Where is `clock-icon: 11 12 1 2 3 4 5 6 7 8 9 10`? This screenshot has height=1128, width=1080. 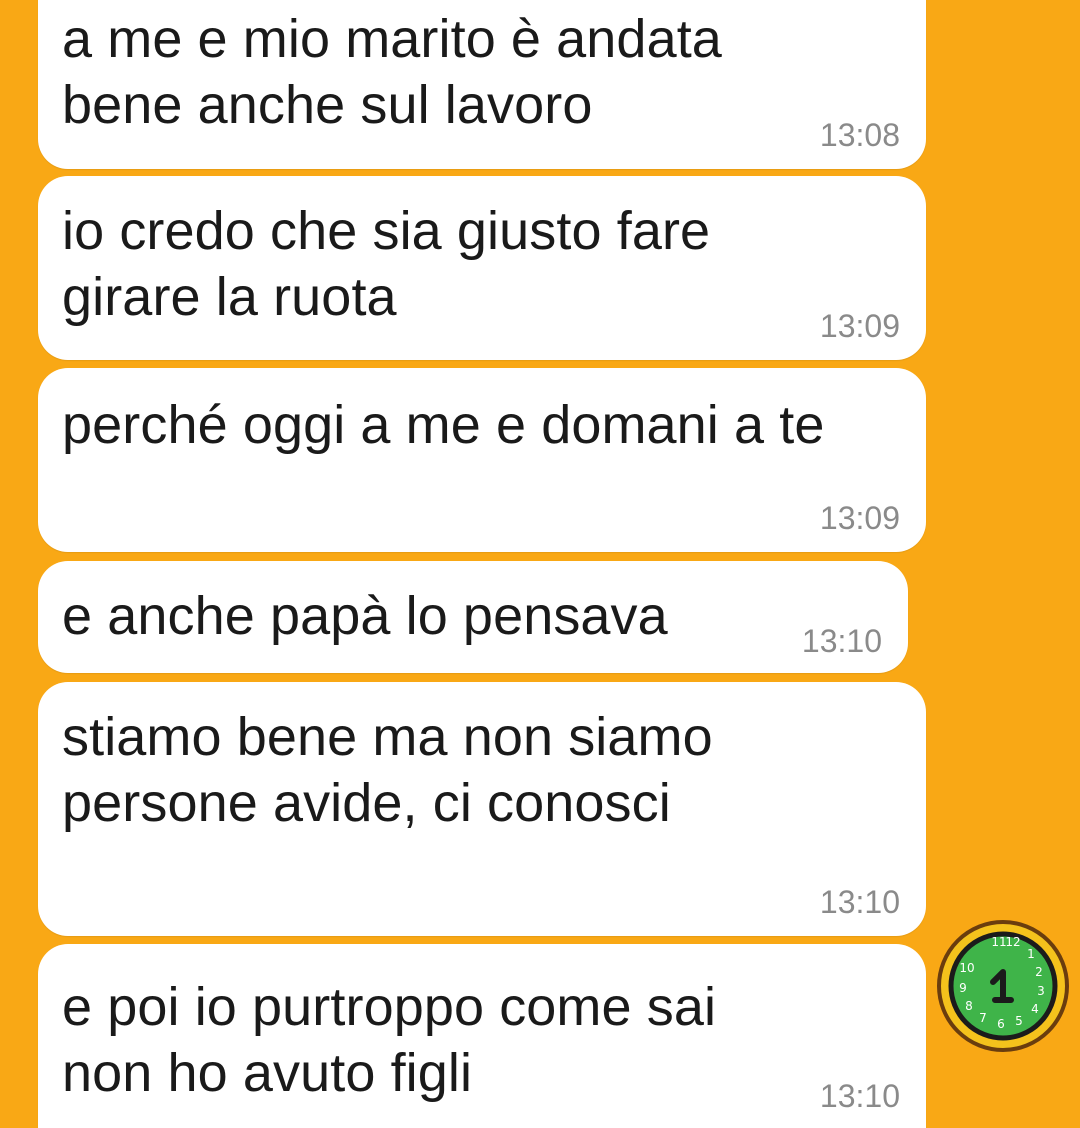
clock-icon: 11 12 1 2 3 4 5 6 7 8 9 10 is located at coordinates (1003, 986).